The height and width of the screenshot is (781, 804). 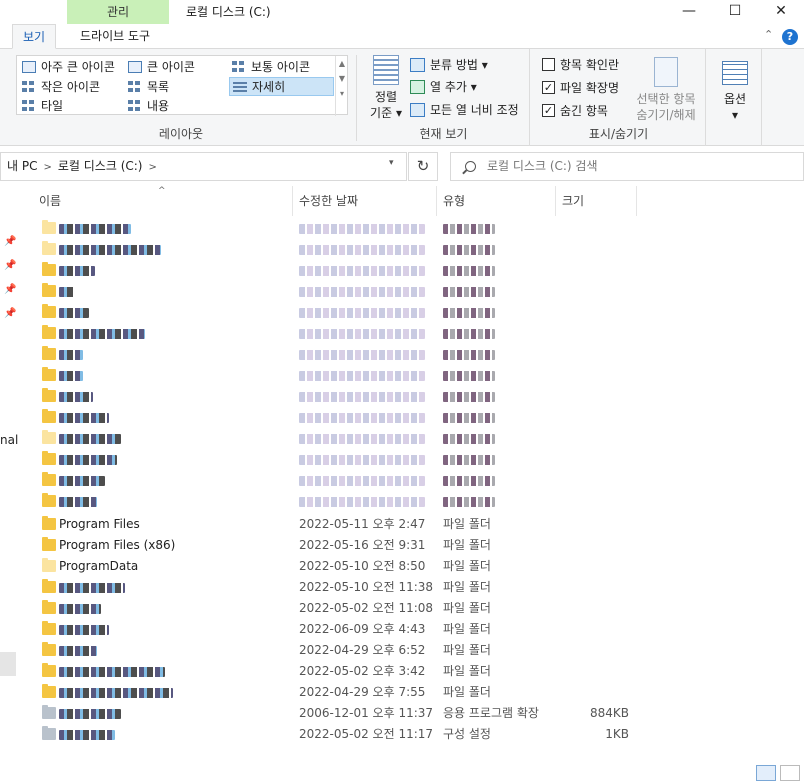 I want to click on sort-by-button: 정렬 기준 ▾, so click(x=386, y=88).